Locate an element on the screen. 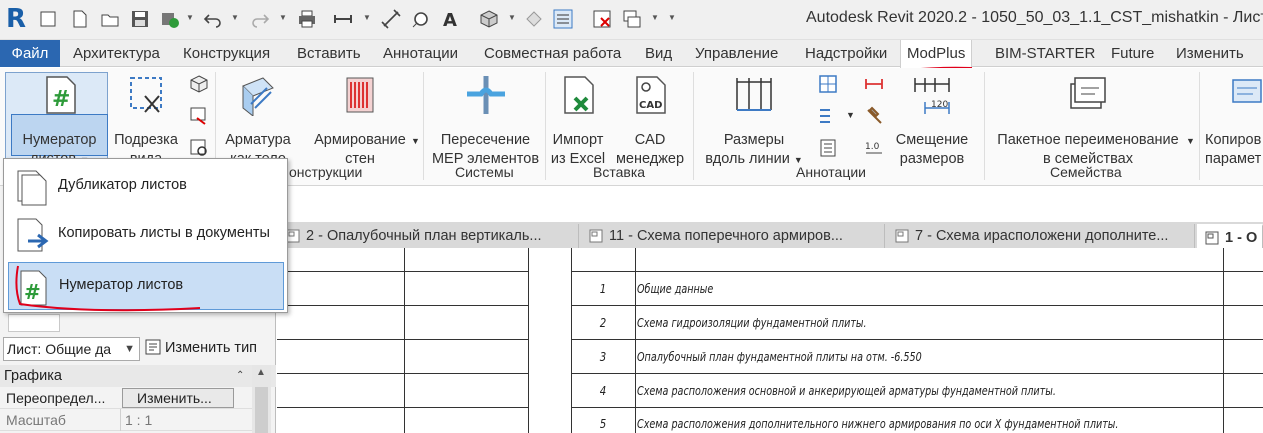  measure-icon is located at coordinates (343, 19).